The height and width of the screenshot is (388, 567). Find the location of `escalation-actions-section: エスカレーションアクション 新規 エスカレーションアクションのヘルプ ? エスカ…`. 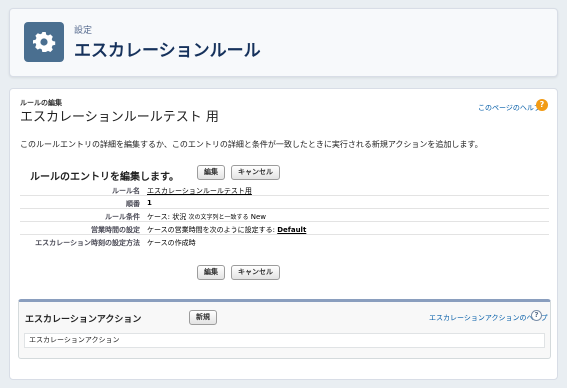

escalation-actions-section: エスカレーションアクション 新規 エスカレーションアクションのヘルプ ? エスカ… is located at coordinates (284, 329).